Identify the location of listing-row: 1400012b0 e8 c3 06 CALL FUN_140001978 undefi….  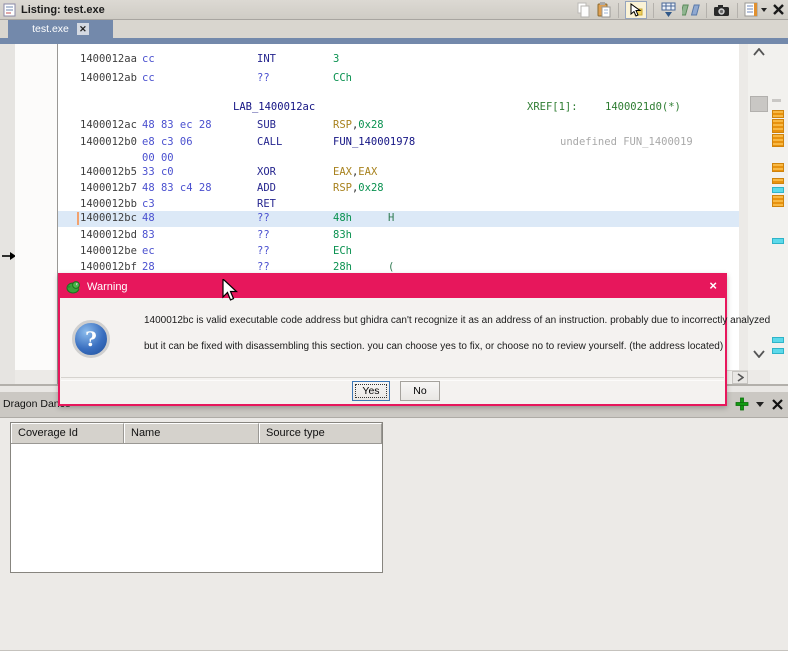
(398, 142).